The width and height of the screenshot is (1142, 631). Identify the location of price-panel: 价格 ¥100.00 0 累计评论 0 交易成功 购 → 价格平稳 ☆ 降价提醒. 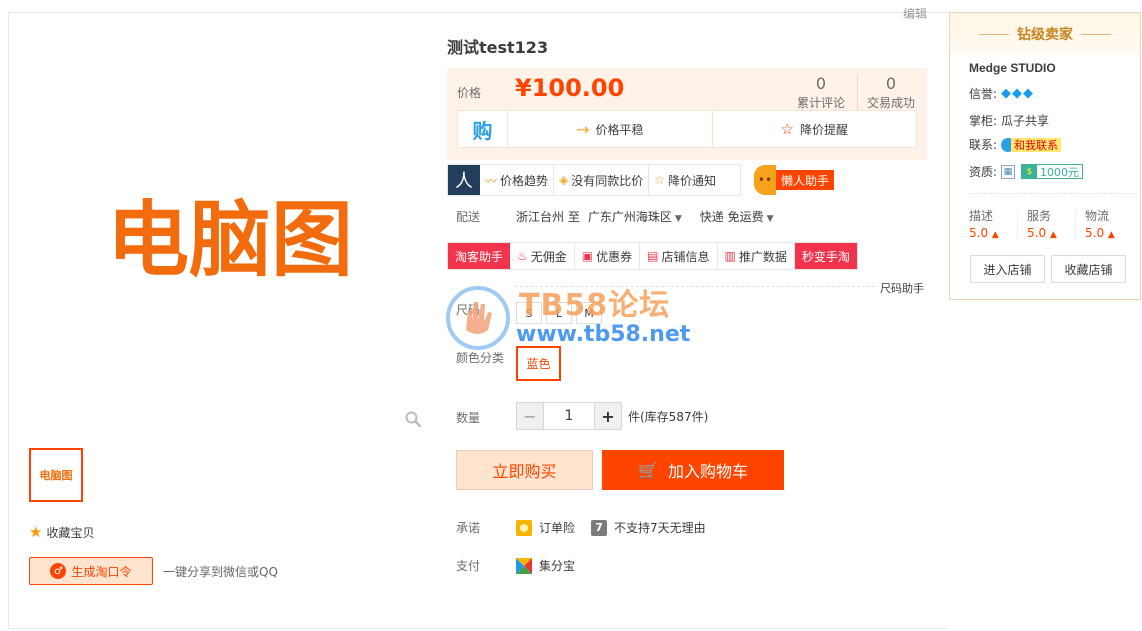
(687, 114).